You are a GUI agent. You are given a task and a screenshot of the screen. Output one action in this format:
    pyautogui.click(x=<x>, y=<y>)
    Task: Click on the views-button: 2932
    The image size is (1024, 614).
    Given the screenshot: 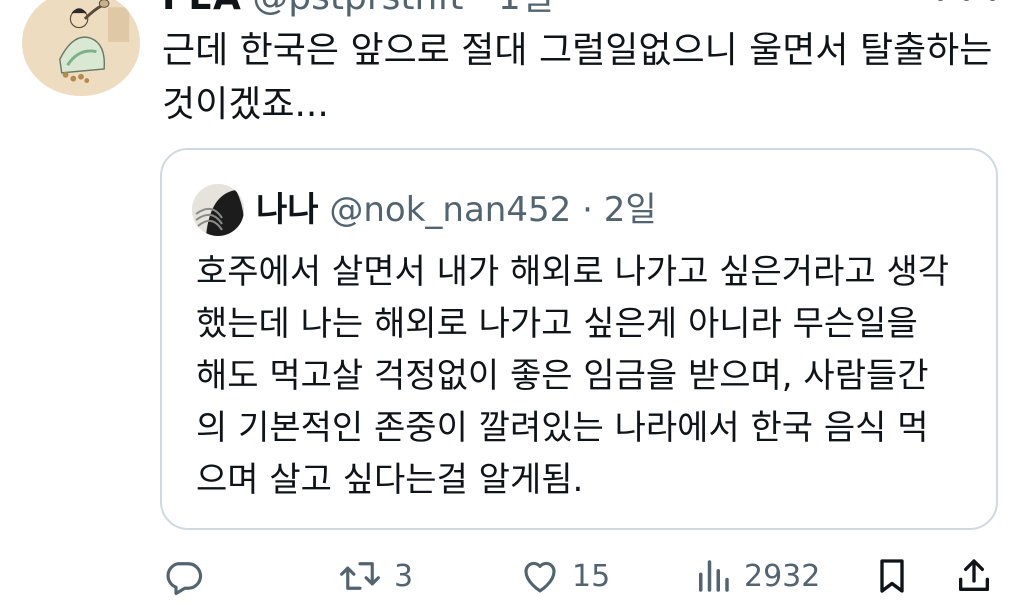 What is the action you would take?
    pyautogui.click(x=756, y=576)
    